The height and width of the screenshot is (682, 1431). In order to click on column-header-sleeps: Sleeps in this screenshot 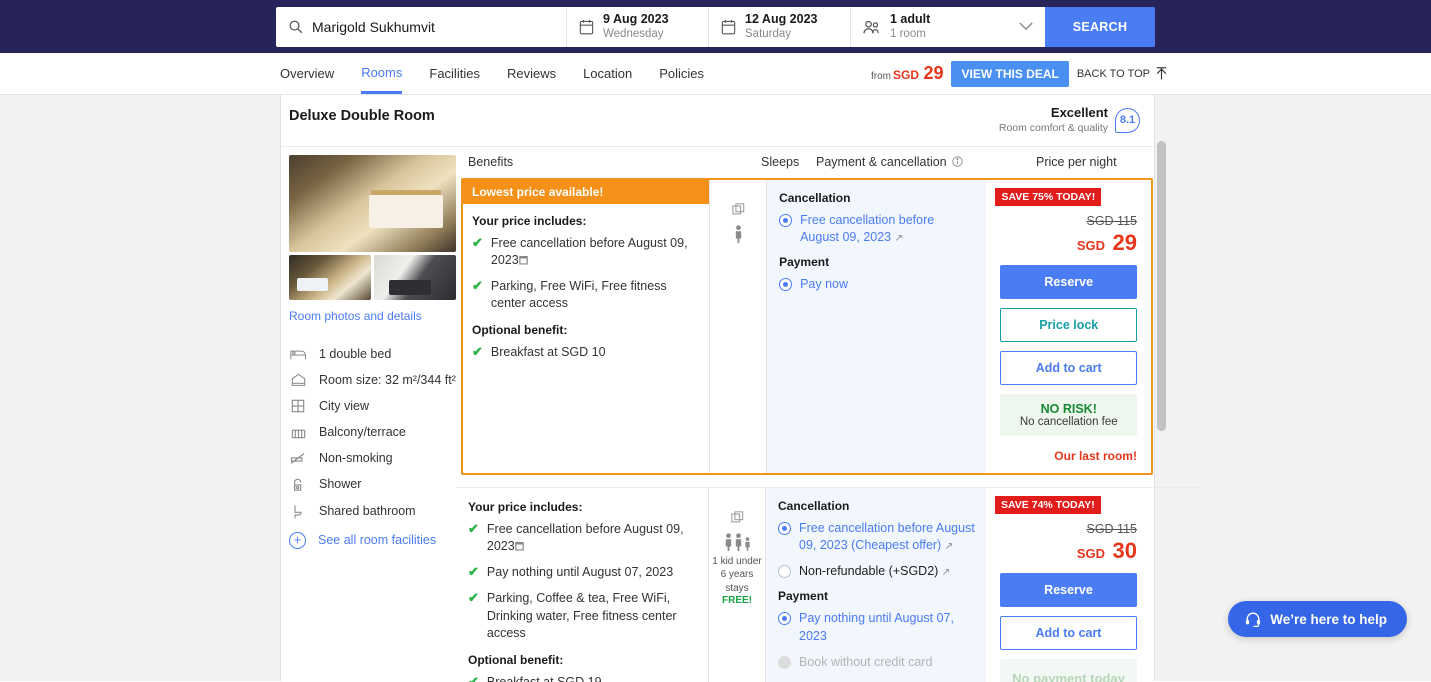, I will do `click(780, 161)`.